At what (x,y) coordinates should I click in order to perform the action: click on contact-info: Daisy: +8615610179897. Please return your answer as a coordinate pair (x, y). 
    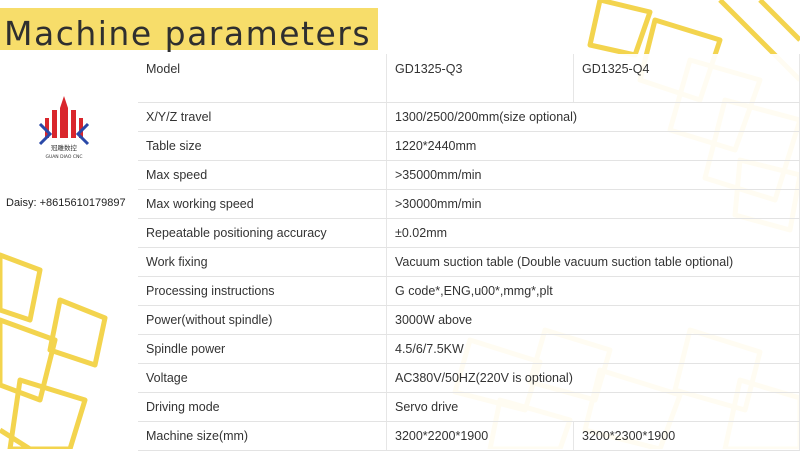
    Looking at the image, I should click on (66, 203).